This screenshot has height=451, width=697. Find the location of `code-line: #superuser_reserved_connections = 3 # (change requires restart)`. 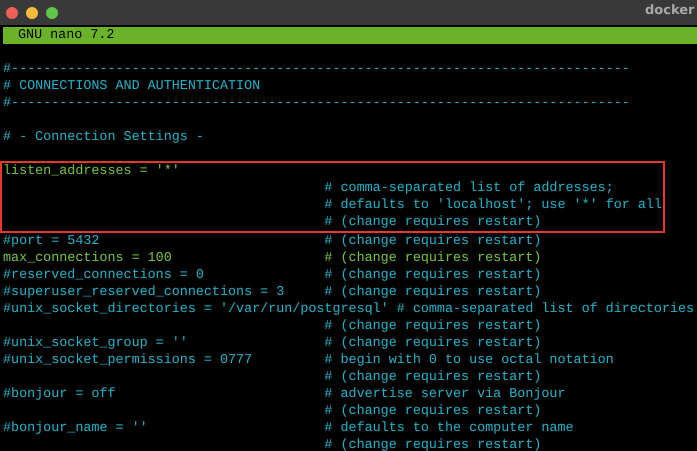

code-line: #superuser_reserved_connections = 3 # (change requires restart) is located at coordinates (272, 292).